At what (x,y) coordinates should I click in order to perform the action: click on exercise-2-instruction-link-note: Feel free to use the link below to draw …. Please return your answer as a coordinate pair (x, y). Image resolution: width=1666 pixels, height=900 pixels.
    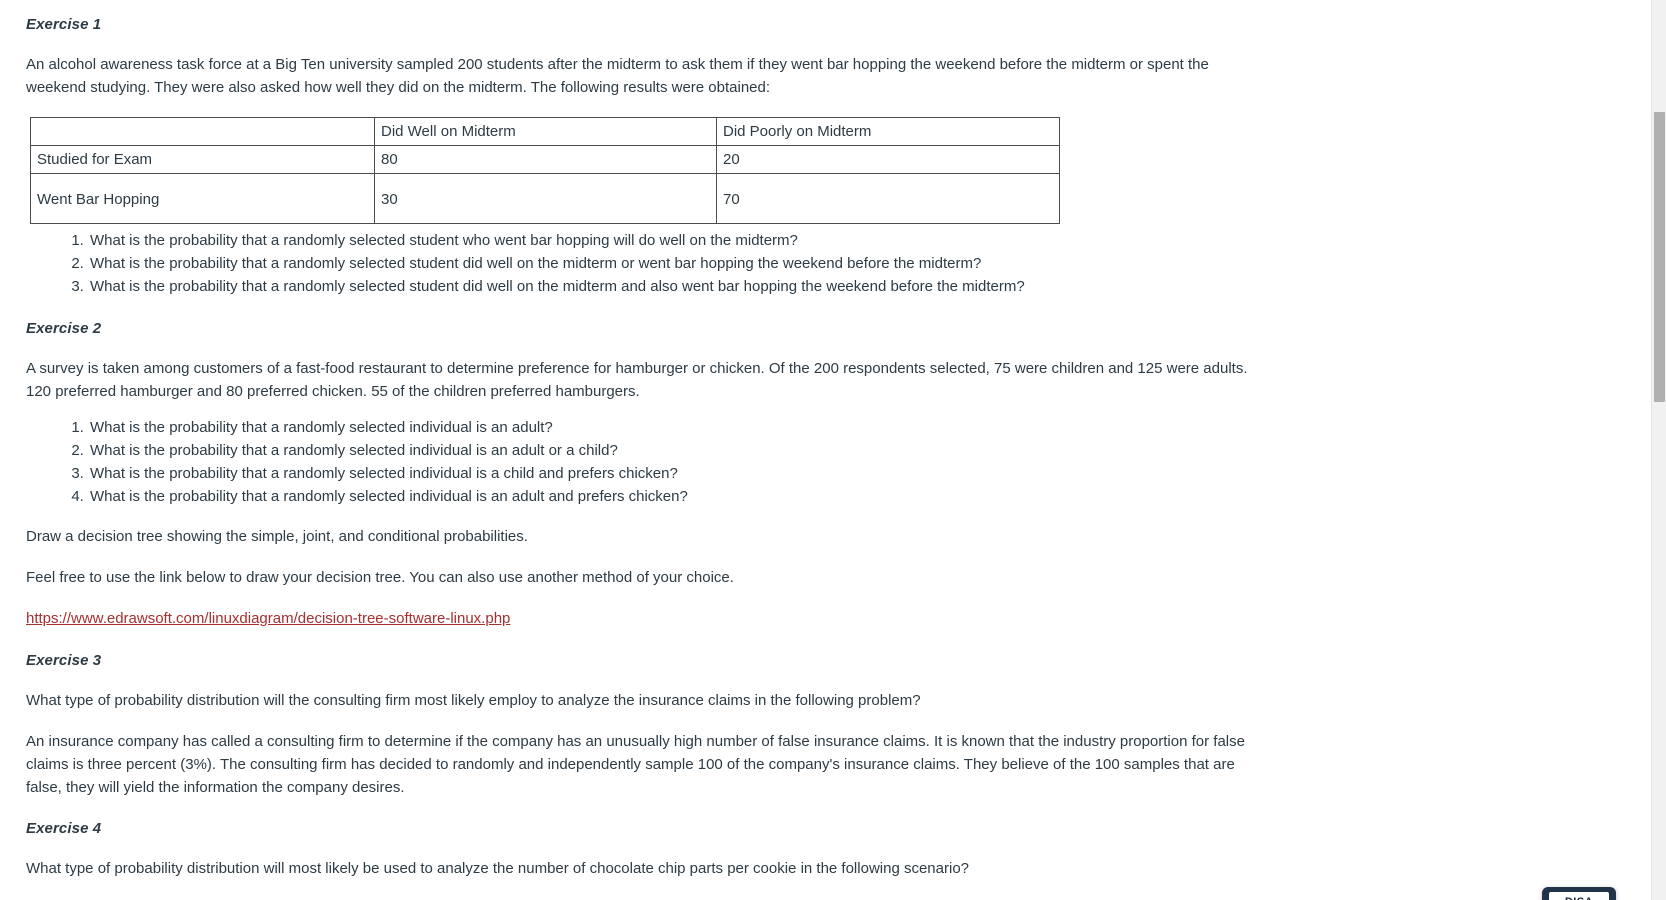
    Looking at the image, I should click on (380, 577).